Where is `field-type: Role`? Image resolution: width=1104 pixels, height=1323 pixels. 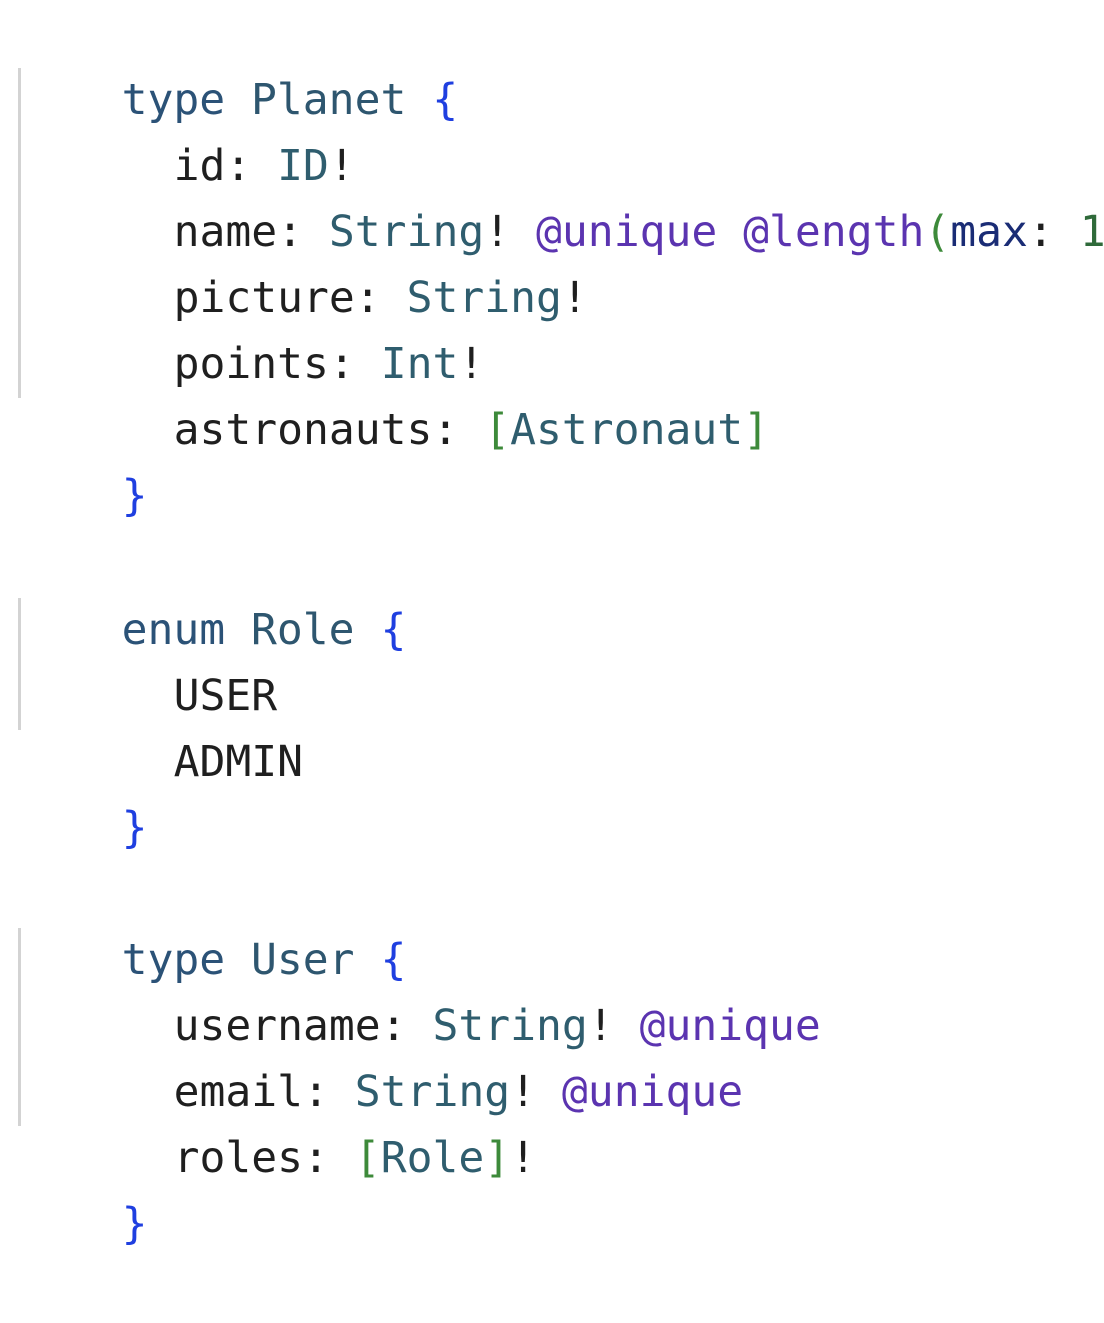 field-type: Role is located at coordinates (432, 1158).